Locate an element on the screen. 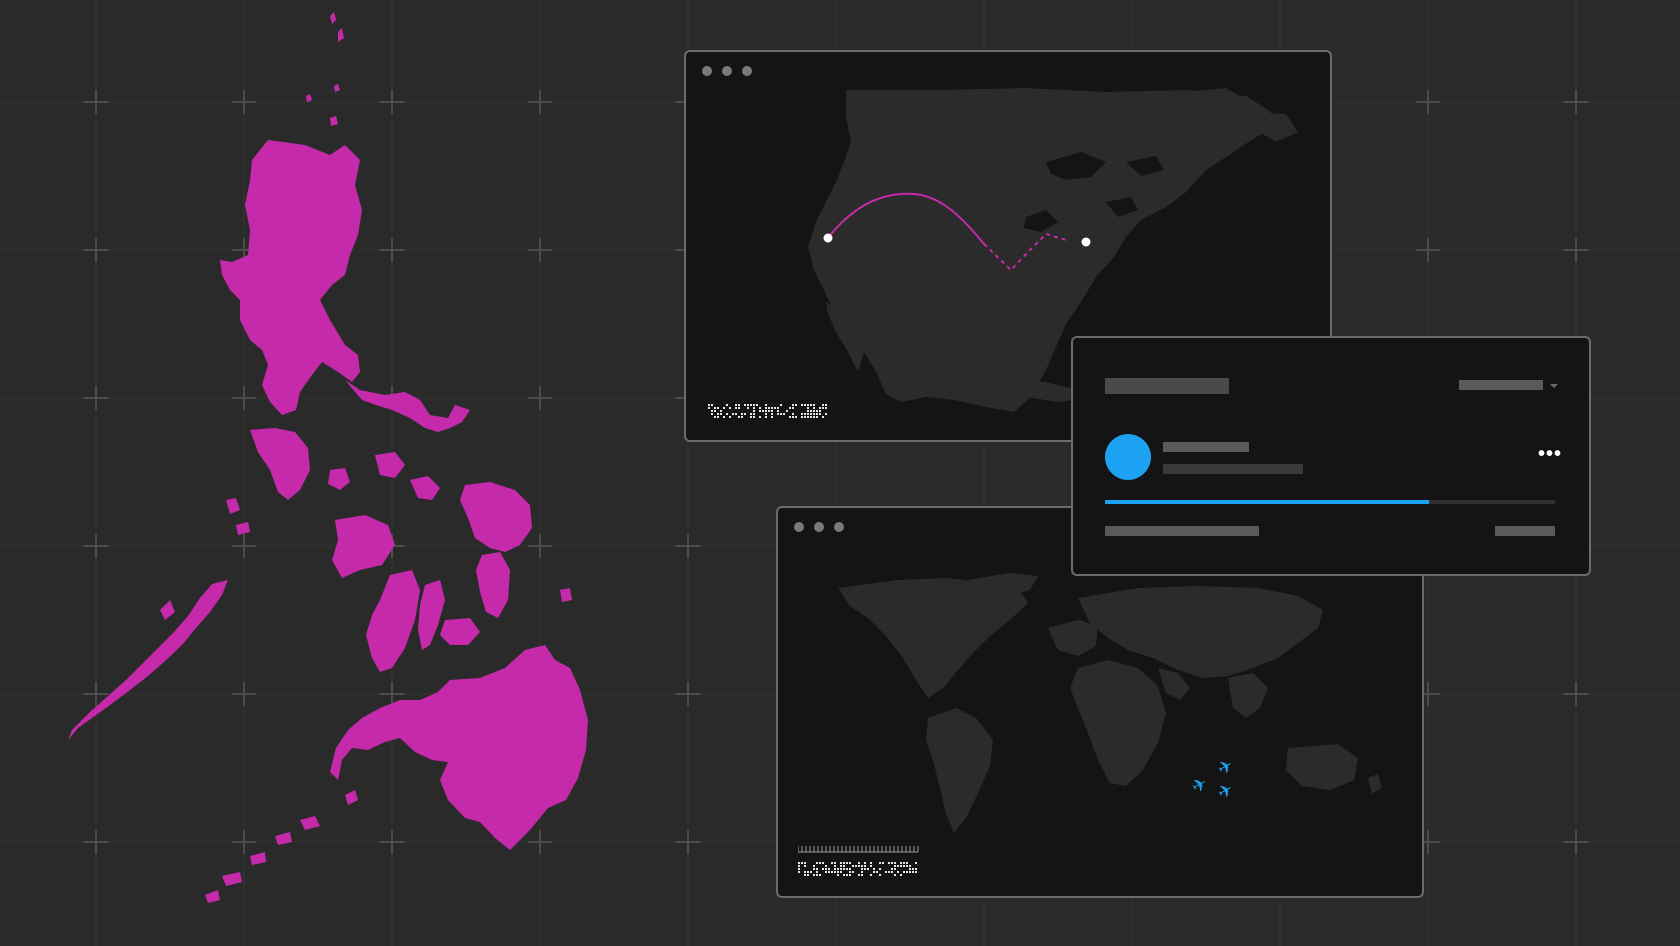 Image resolution: width=1680 pixels, height=946 pixels. pixel-scale-label is located at coordinates (858, 861).